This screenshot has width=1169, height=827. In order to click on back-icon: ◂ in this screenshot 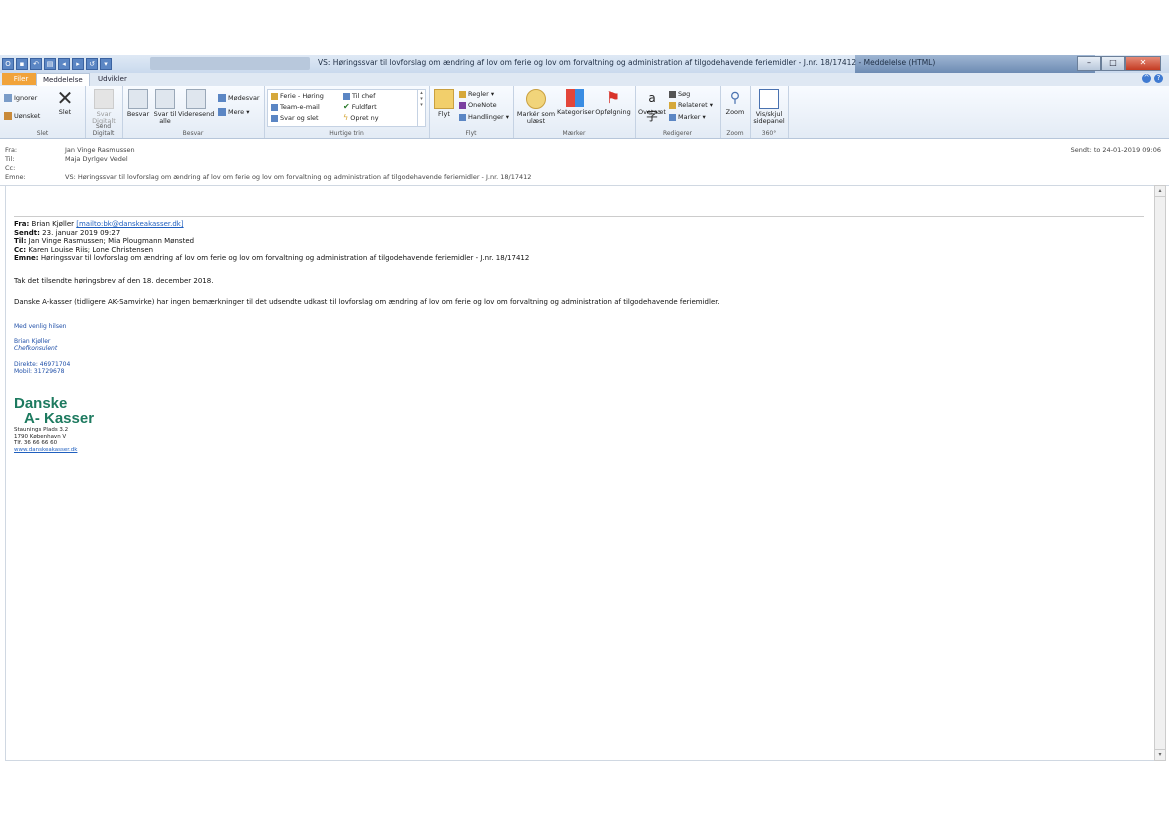, I will do `click(64, 64)`.